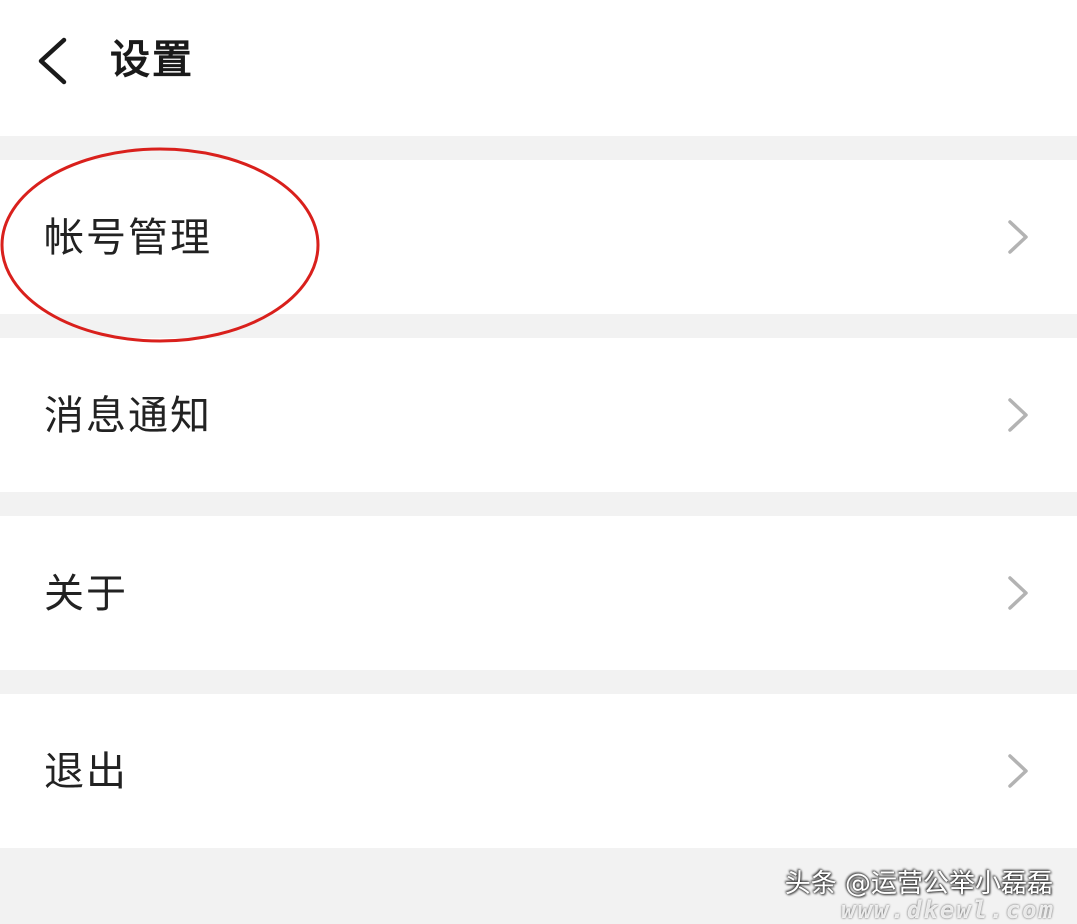  Describe the element at coordinates (152, 60) in the screenshot. I see `page-title: 设置` at that location.